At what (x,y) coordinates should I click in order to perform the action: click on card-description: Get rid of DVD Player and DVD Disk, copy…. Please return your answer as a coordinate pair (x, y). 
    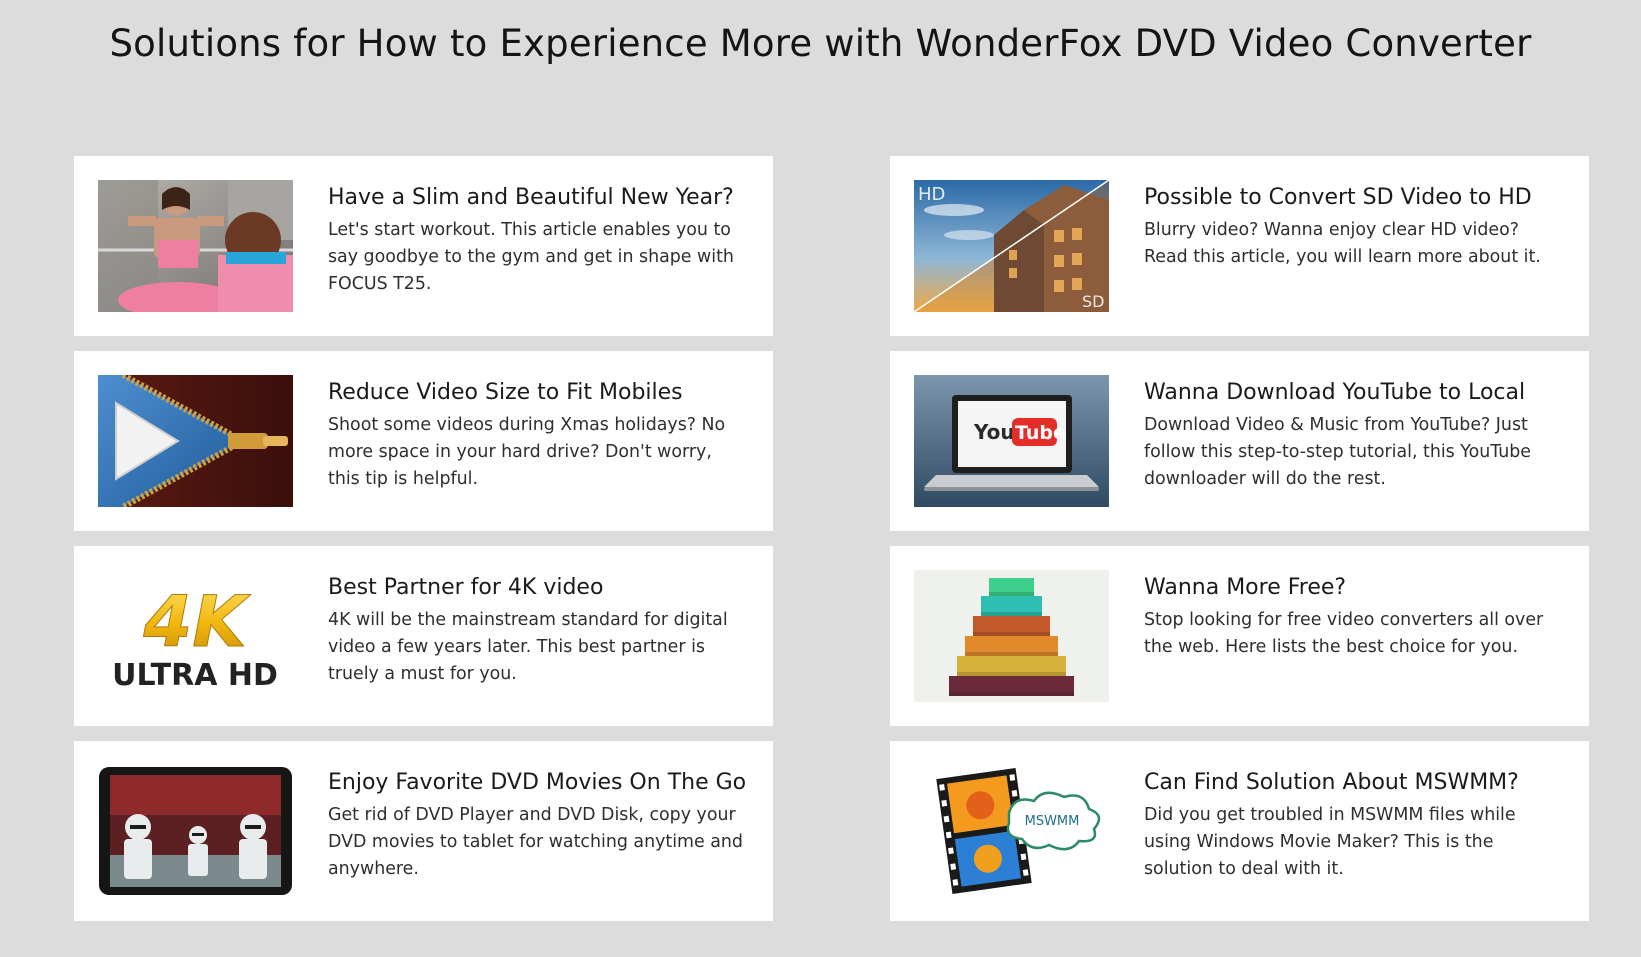
    Looking at the image, I should click on (535, 842).